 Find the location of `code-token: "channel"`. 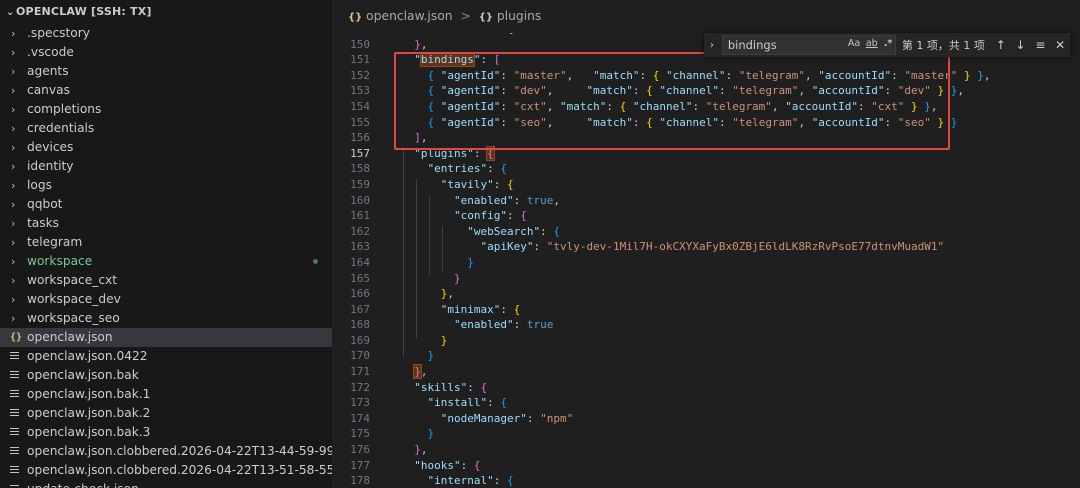

code-token: "channel" is located at coordinates (695, 75).